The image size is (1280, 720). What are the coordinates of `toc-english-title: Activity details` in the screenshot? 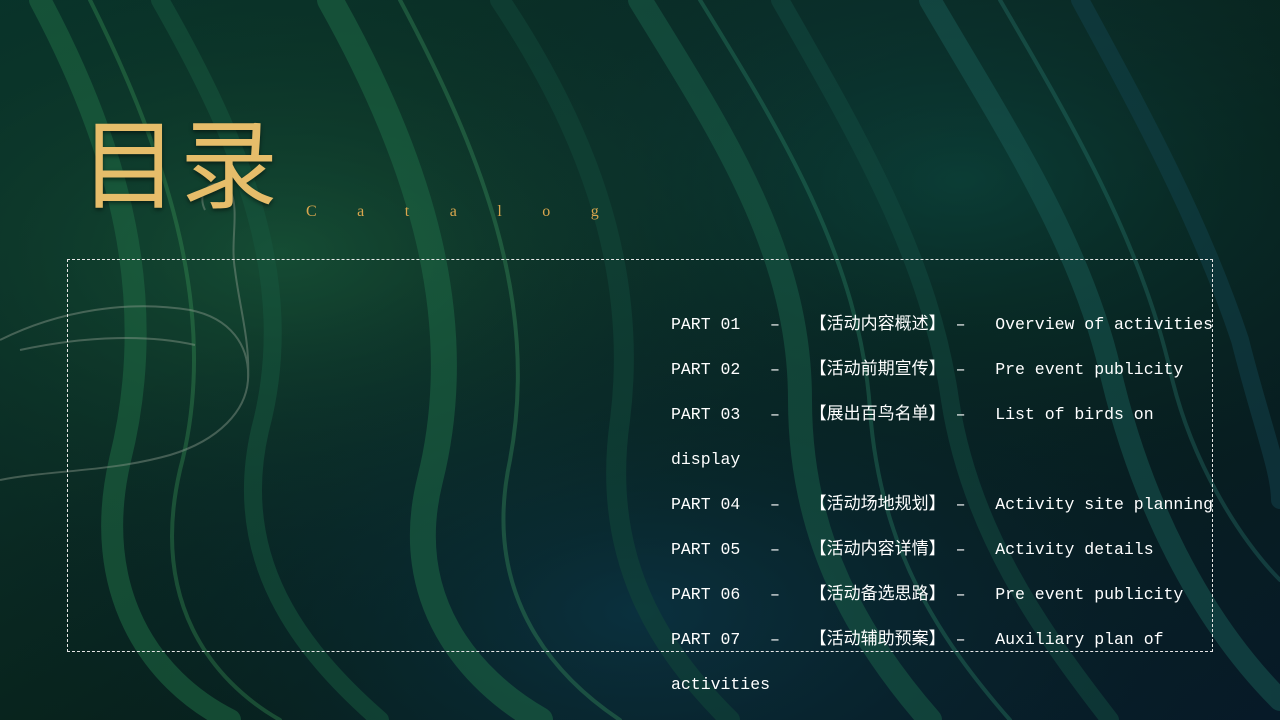 It's located at (1074, 549).